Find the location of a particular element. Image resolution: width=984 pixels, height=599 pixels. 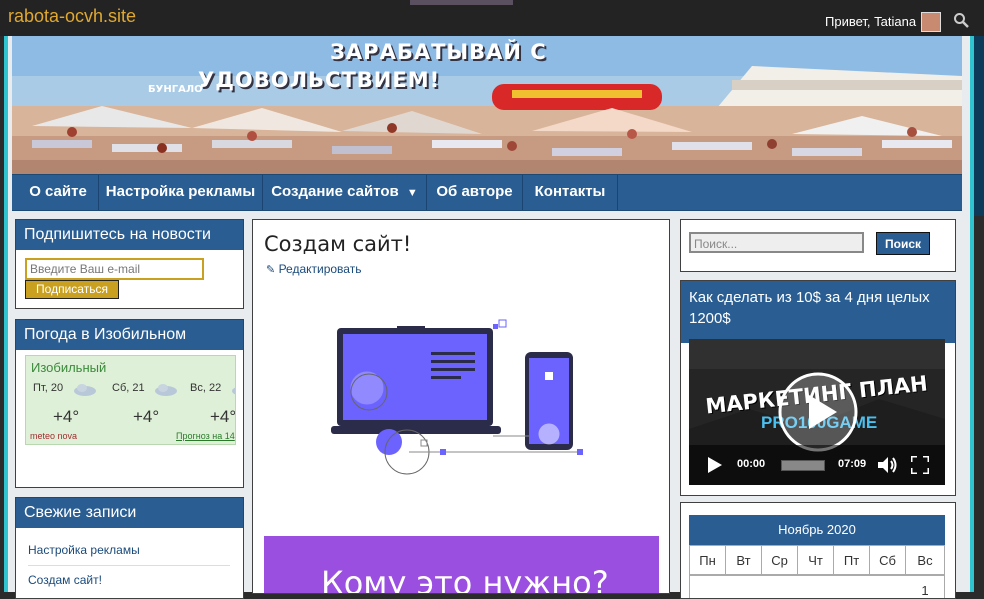

scrollbar is located at coordinates (979, 126).